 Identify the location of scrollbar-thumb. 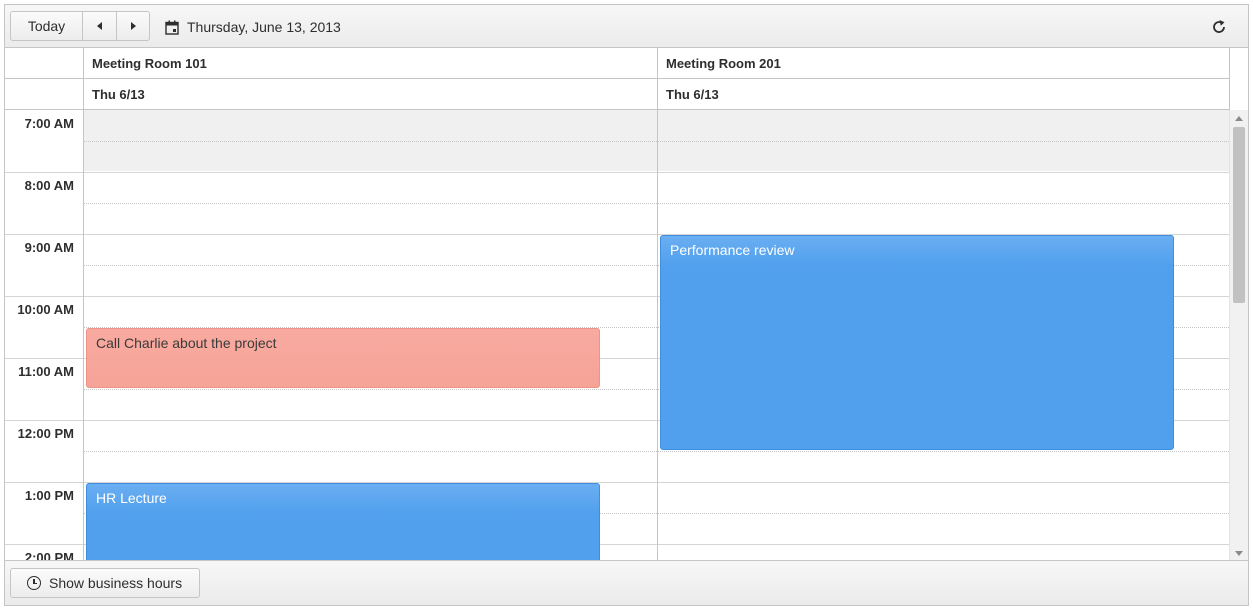
(1239, 215).